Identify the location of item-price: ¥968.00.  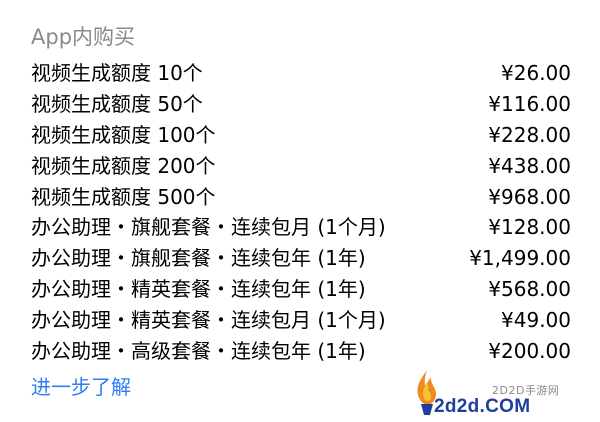
(529, 196).